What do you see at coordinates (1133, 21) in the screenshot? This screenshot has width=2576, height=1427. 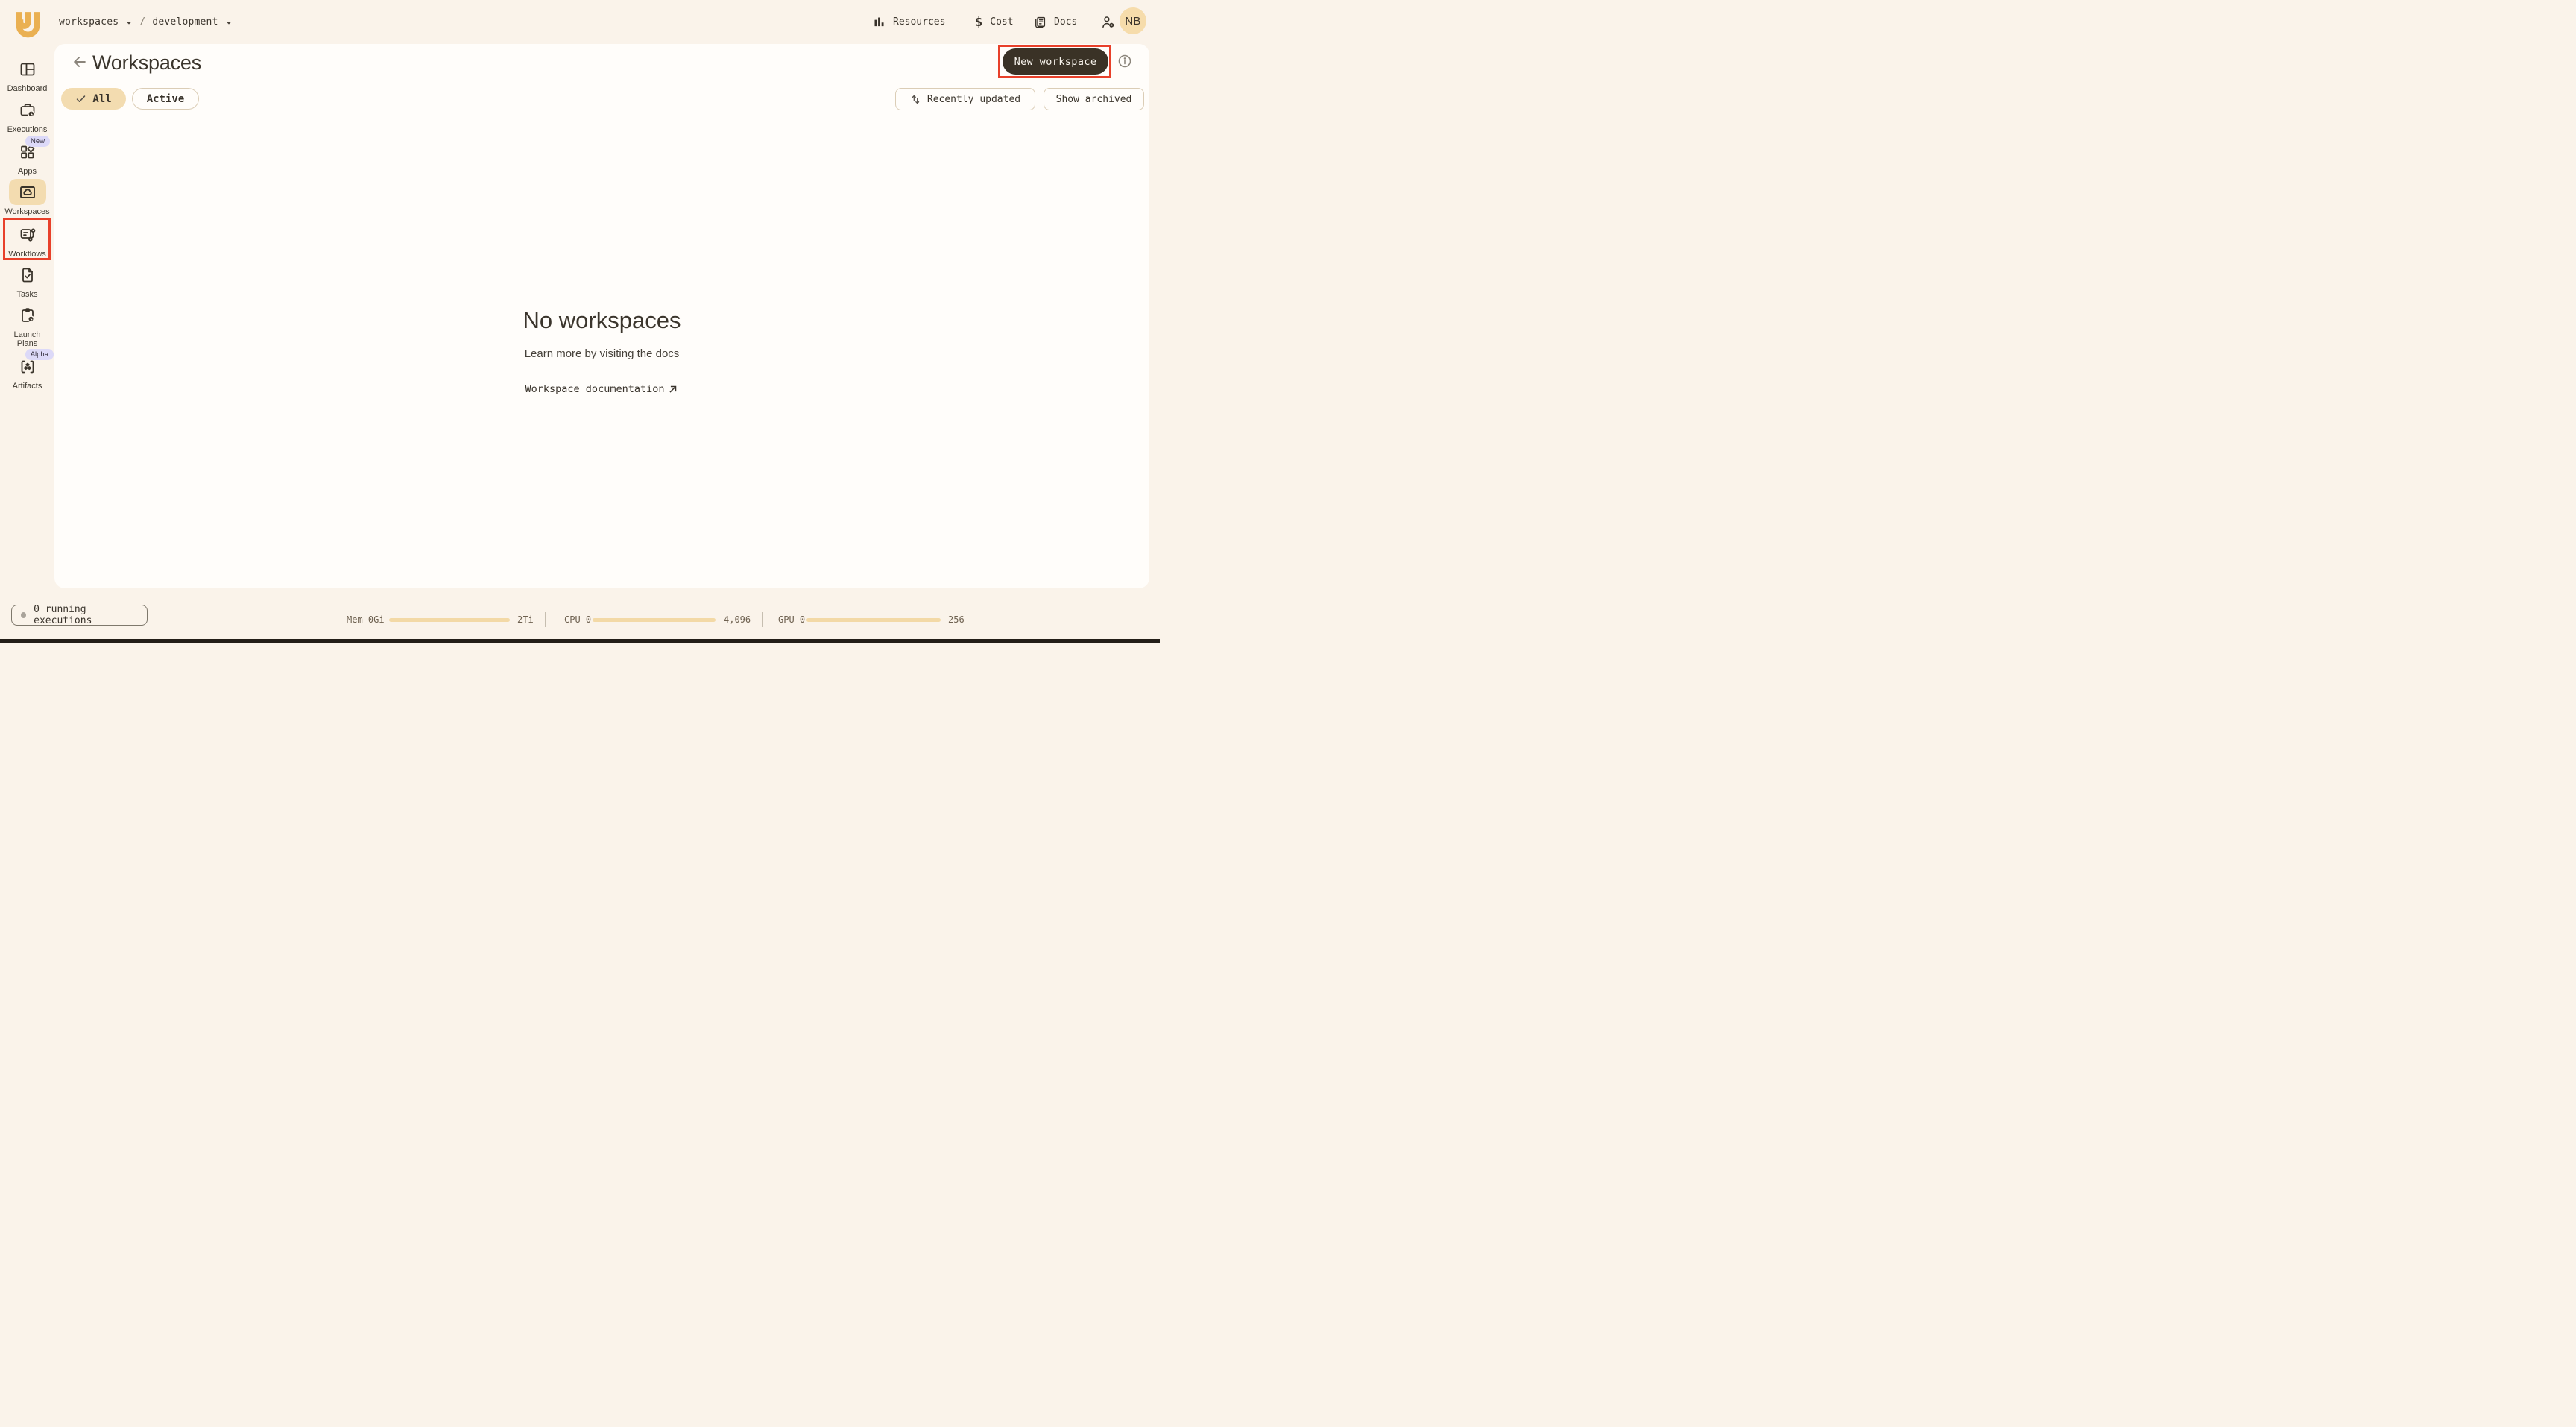 I see `avatar: NB` at bounding box center [1133, 21].